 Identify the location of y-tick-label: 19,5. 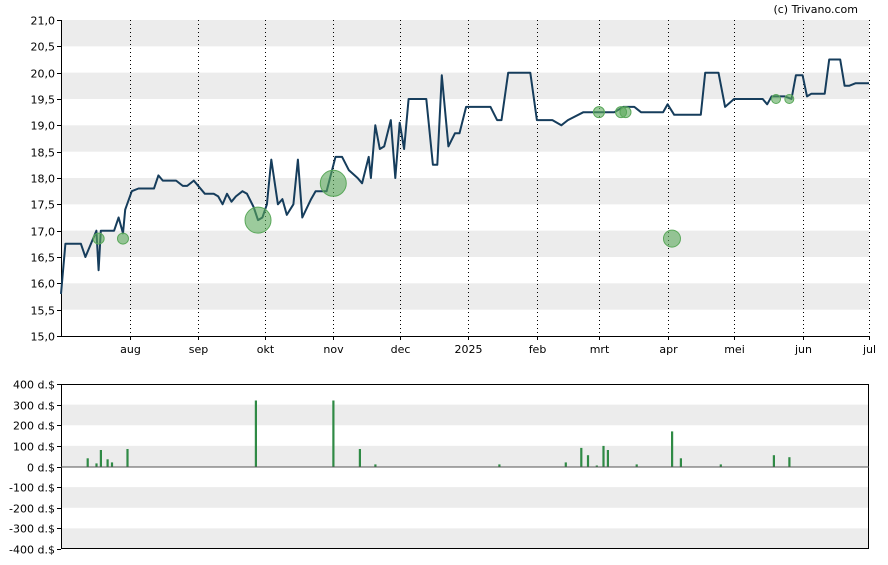
(43, 100).